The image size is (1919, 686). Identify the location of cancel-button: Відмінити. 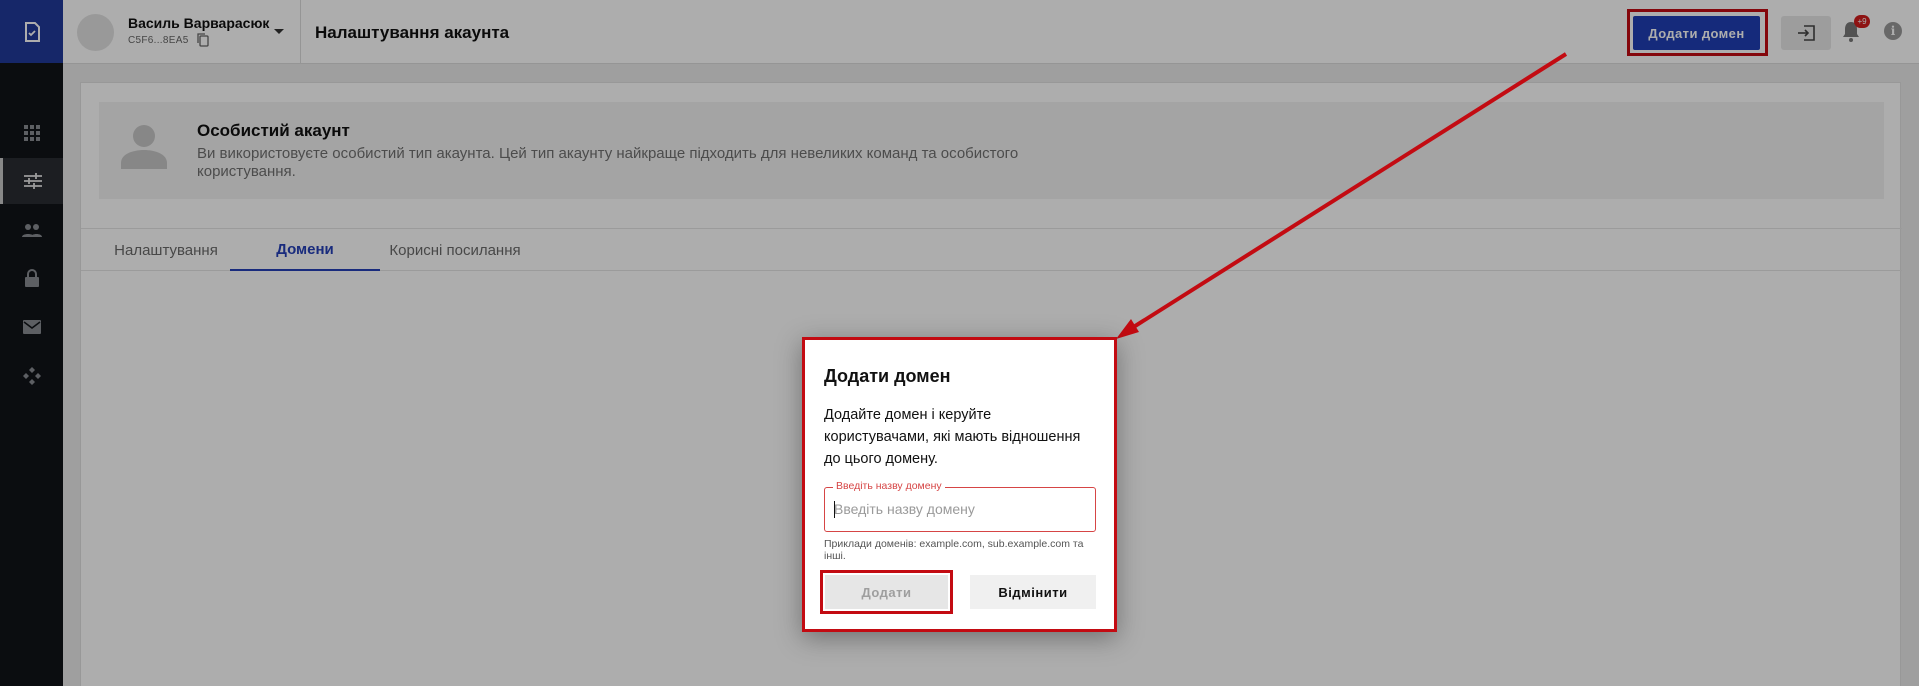
(1033, 592).